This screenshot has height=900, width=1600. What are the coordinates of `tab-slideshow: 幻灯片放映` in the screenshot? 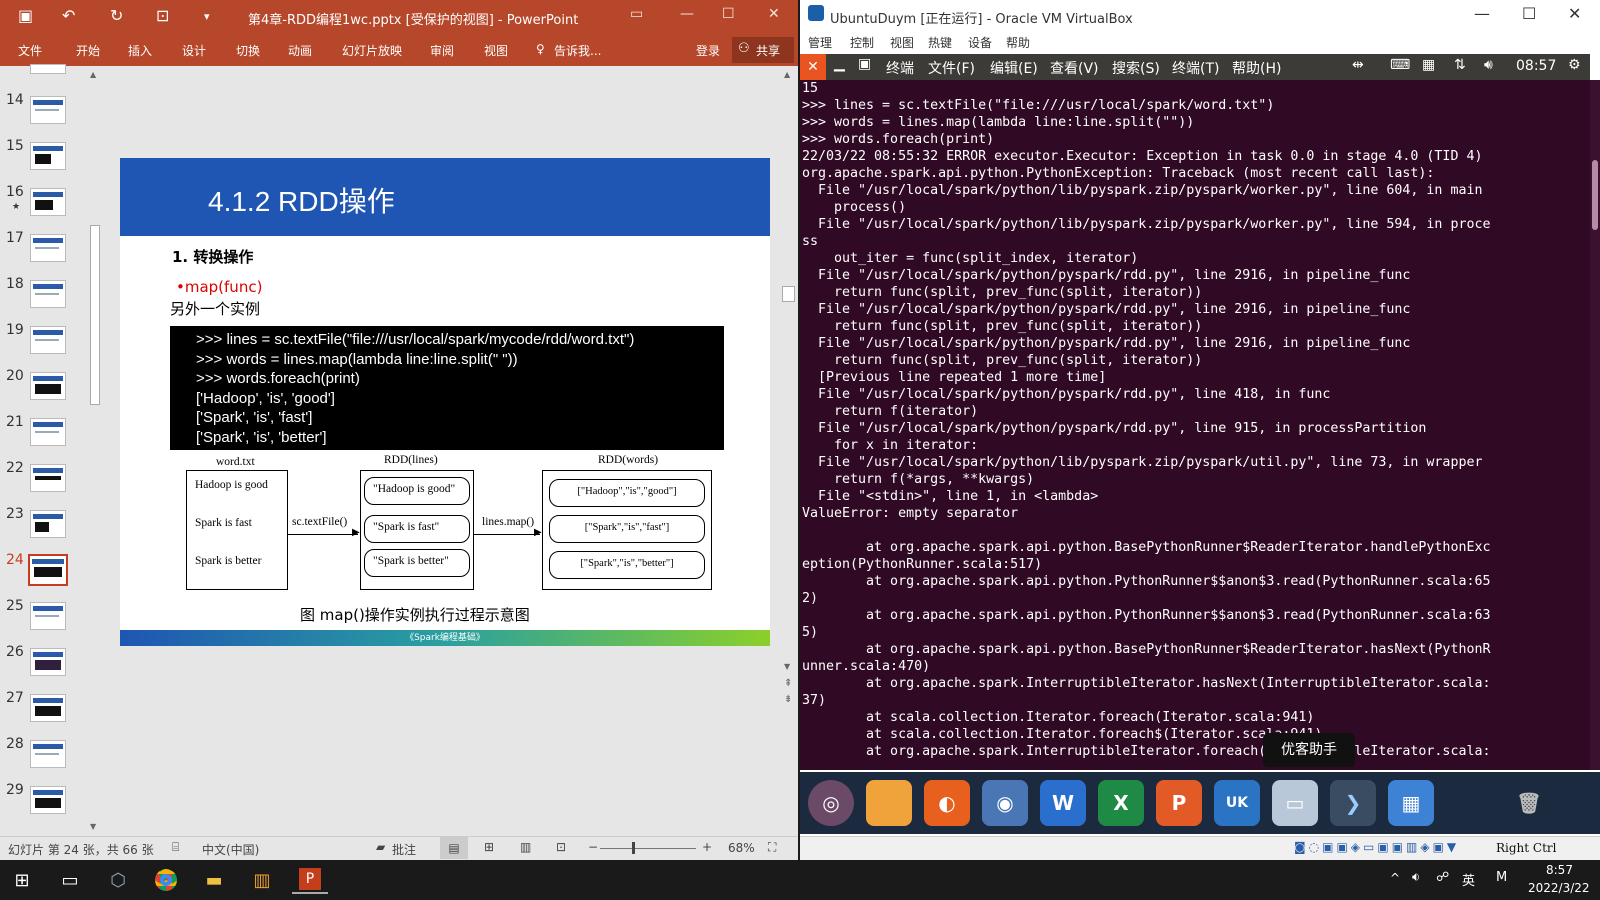 It's located at (372, 50).